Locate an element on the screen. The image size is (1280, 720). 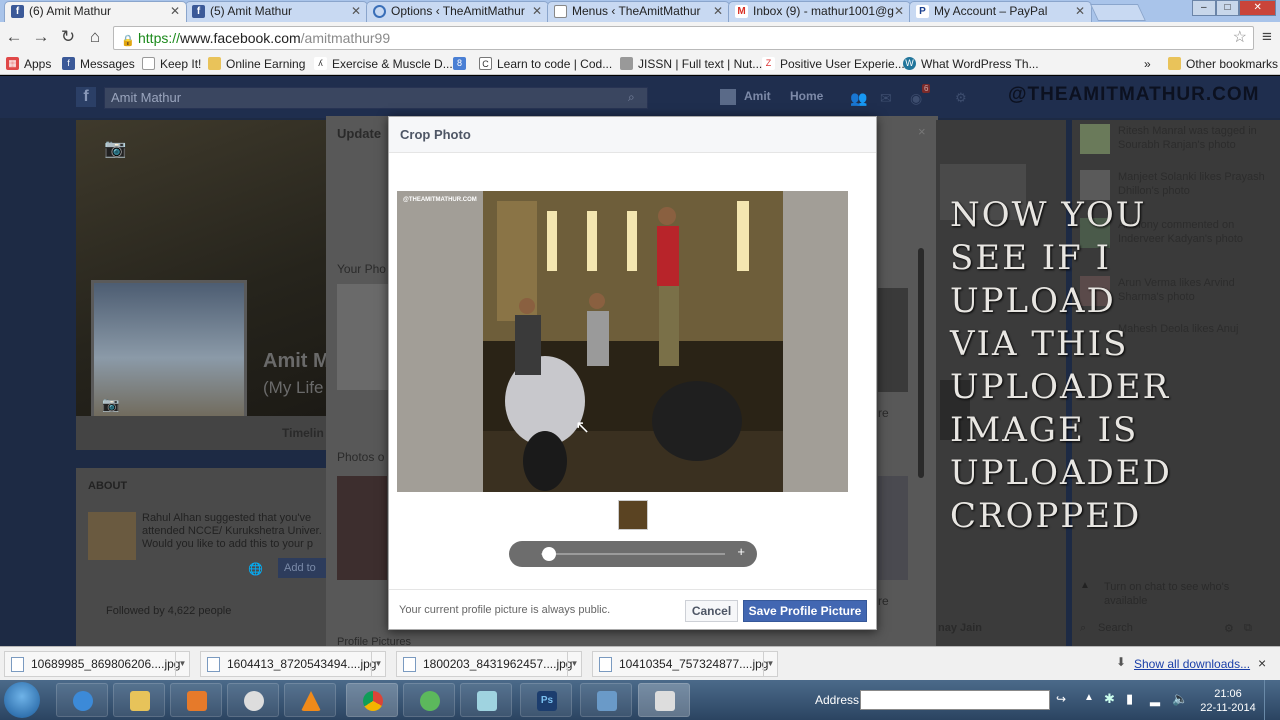
volume-icon: 🔈 is located at coordinates (1180, 699).